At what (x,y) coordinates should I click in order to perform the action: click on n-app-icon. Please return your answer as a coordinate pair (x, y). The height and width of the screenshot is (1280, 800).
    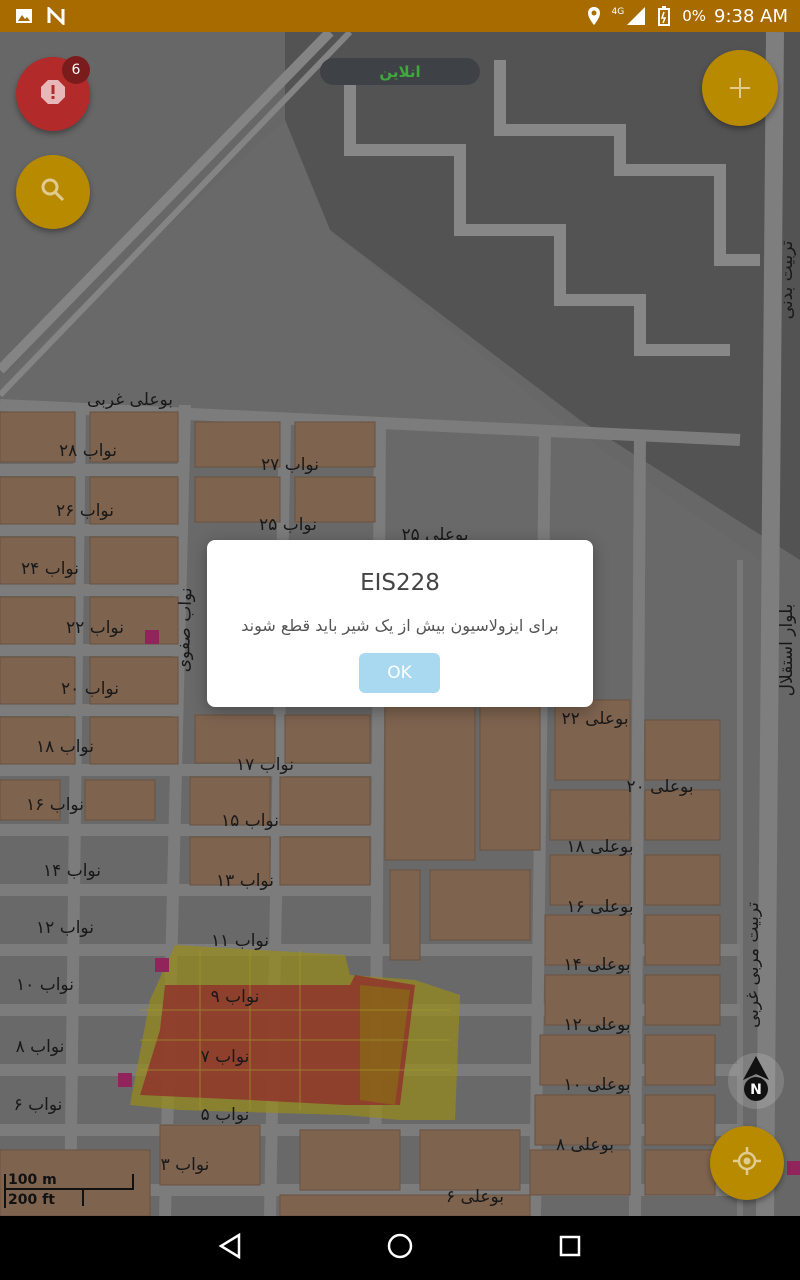
    Looking at the image, I should click on (56, 16).